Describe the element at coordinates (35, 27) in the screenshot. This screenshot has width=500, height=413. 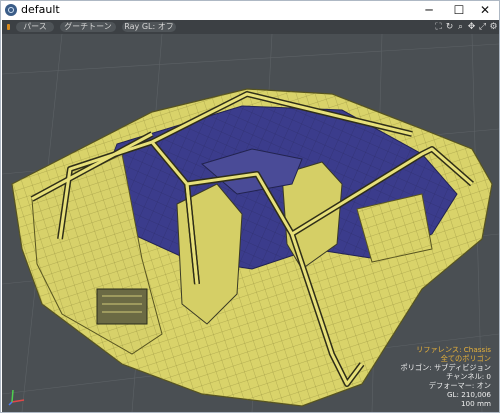
I see `perspective-button: パース` at that location.